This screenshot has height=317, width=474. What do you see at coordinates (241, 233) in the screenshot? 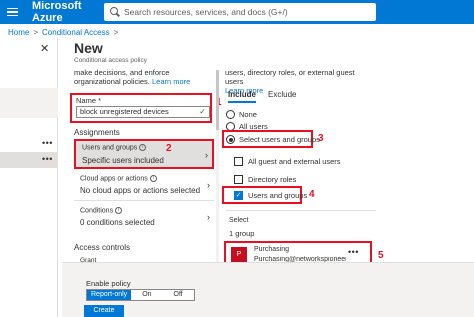
I see `group-count: 1 group` at bounding box center [241, 233].